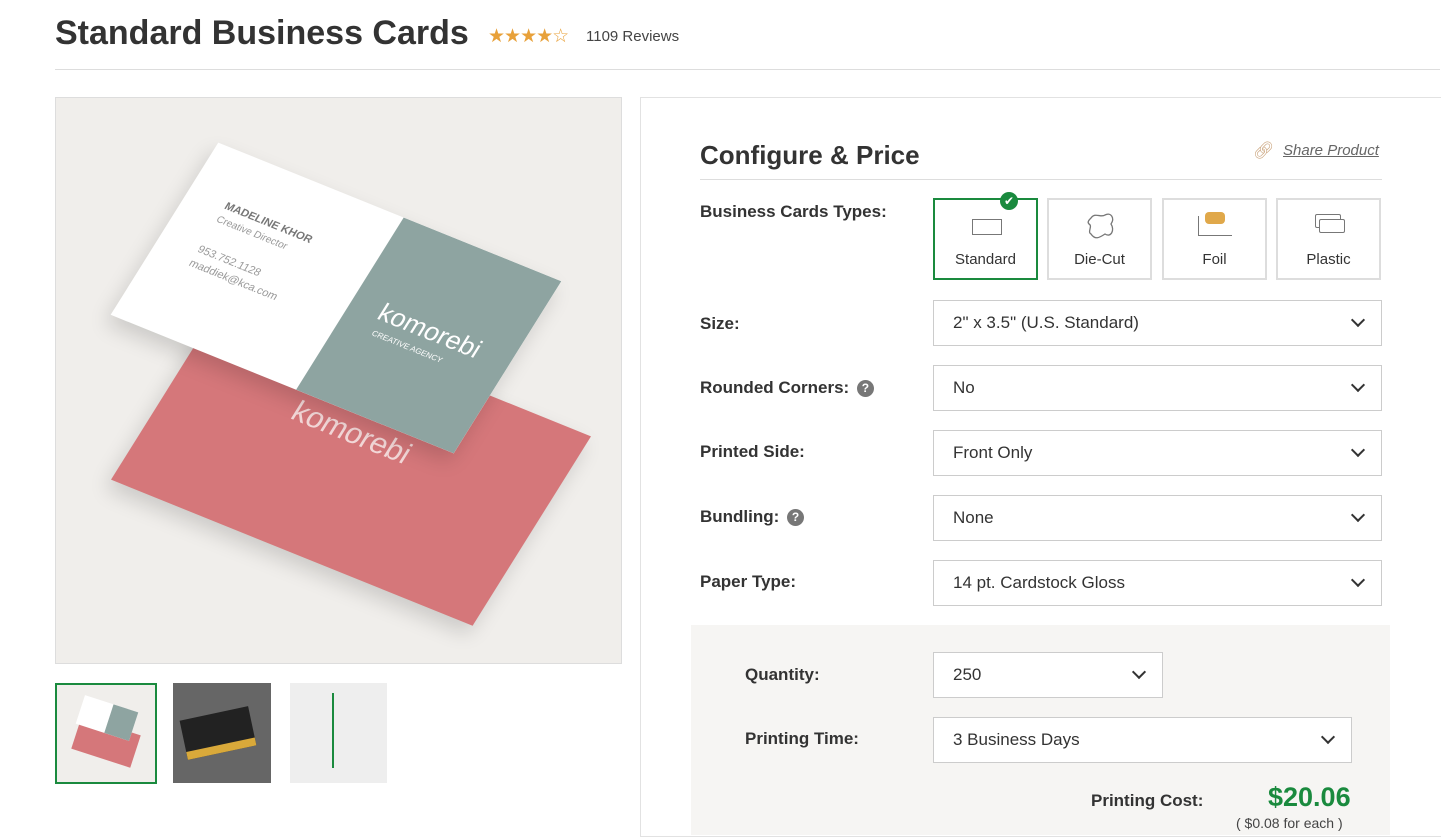 The image size is (1446, 837). I want to click on paper-type-select: 14 pt. Cardstock Gloss, so click(1157, 583).